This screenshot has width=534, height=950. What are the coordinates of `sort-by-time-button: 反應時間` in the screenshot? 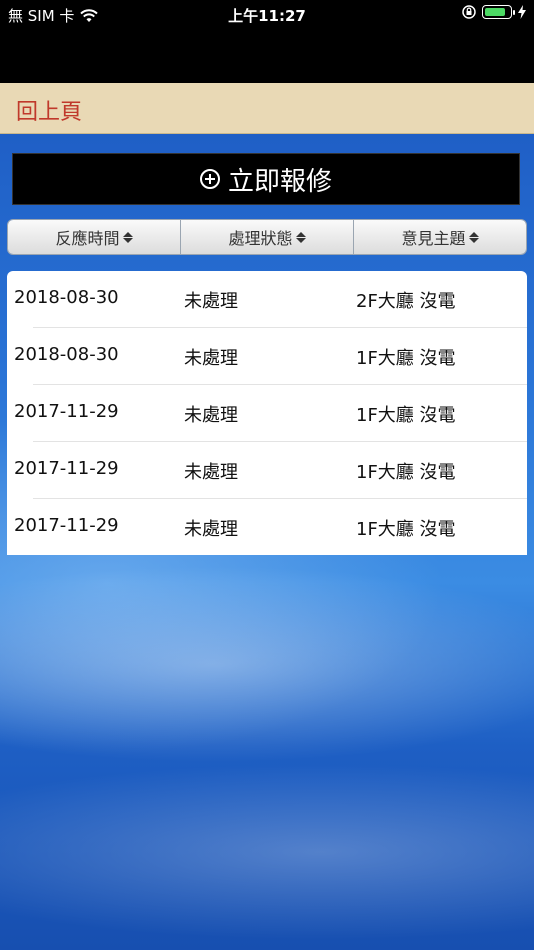 It's located at (94, 237).